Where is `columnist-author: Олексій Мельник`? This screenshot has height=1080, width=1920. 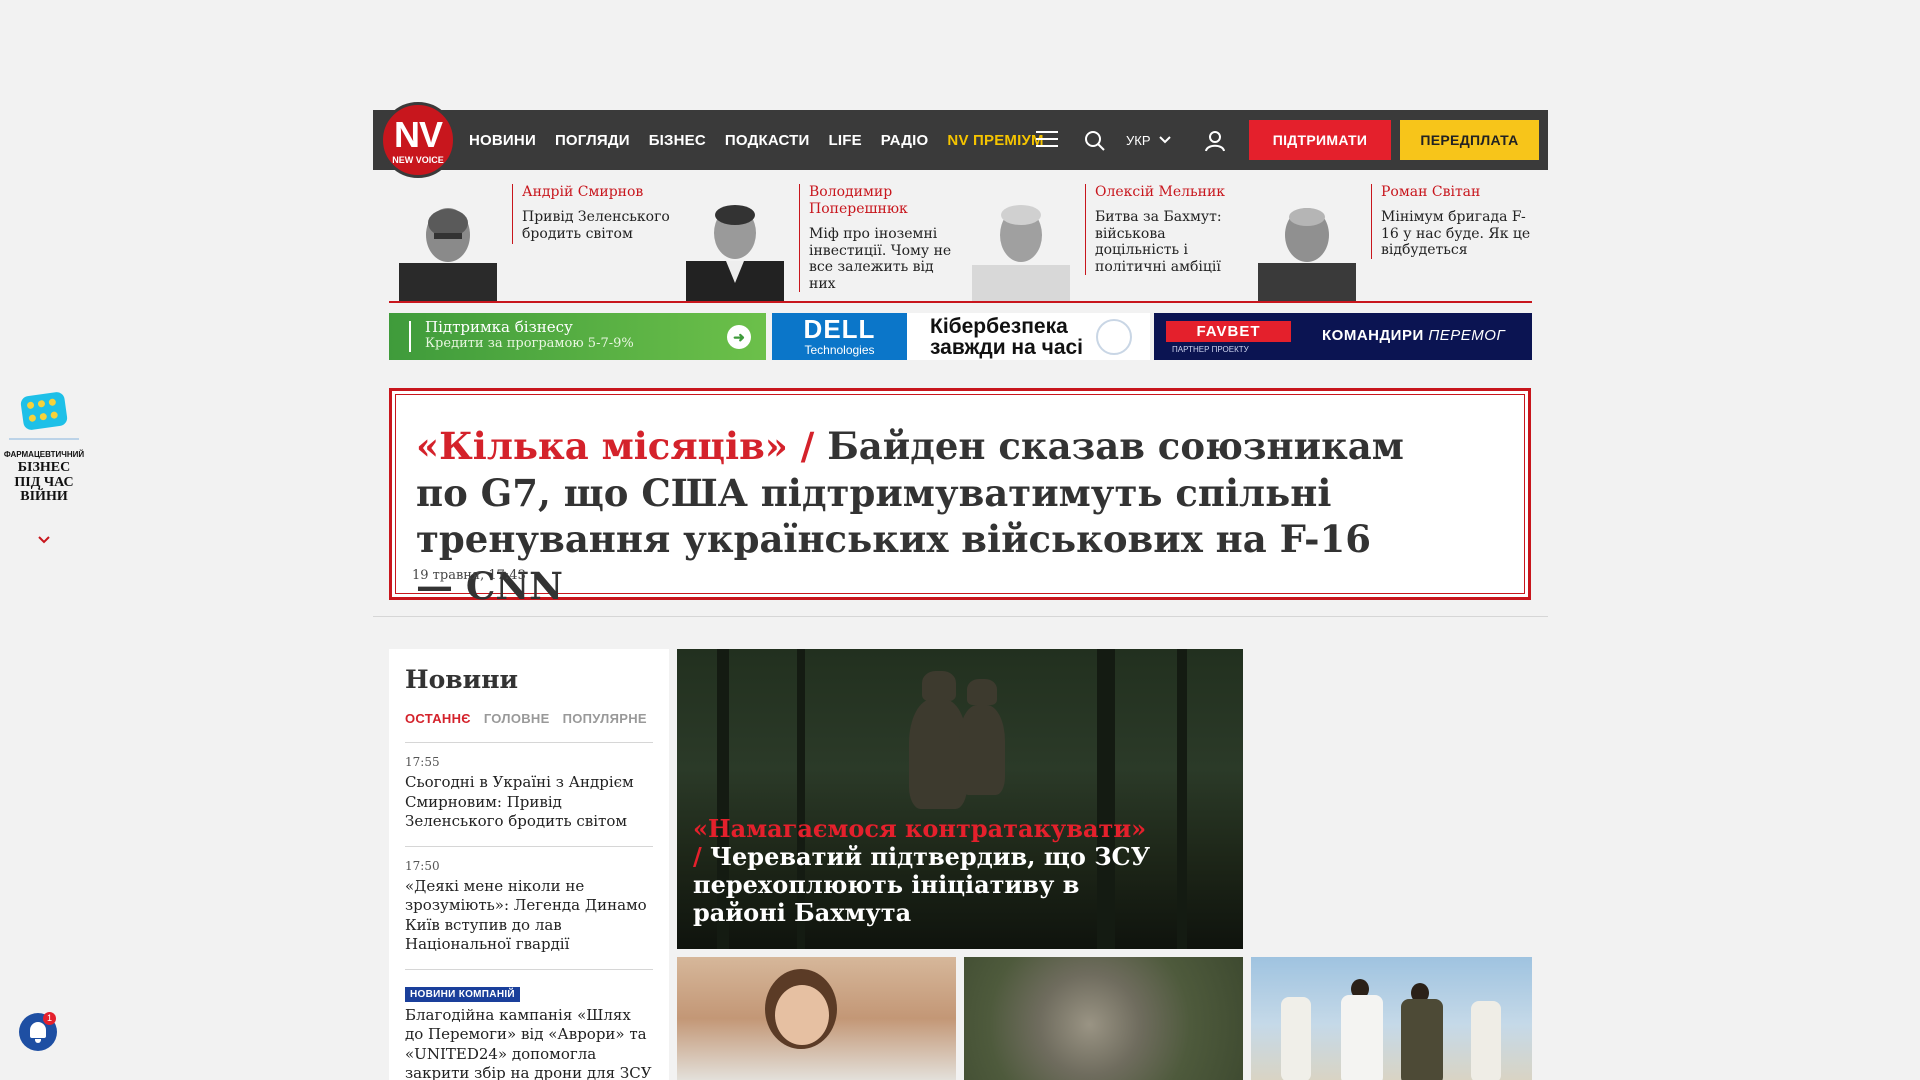 columnist-author: Олексій Мельник is located at coordinates (1170, 192).